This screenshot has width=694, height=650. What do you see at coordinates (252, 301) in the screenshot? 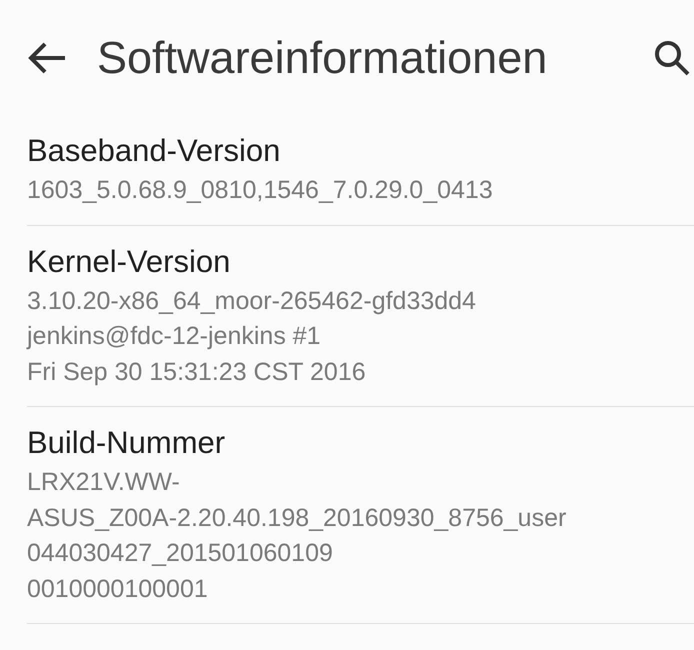
I see `setting-value: 3.10.20-x86_64_moor-265462-gfd33dd4` at bounding box center [252, 301].